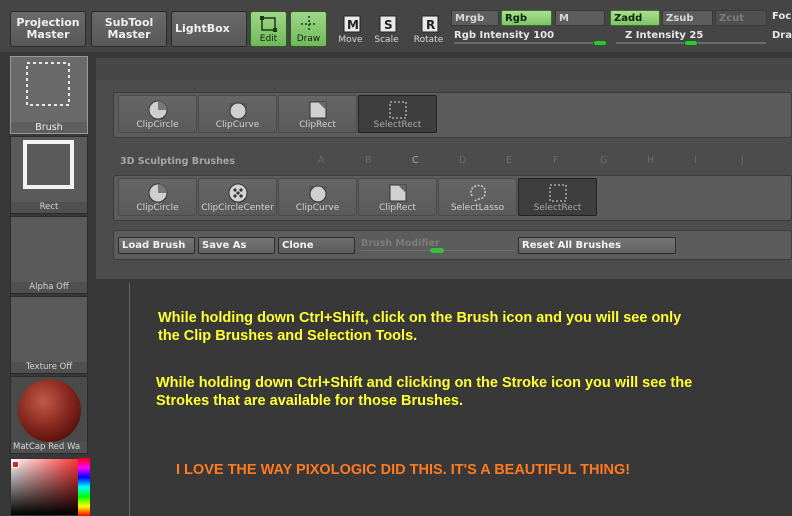  I want to click on clipcirclecenter-icon, so click(238, 193).